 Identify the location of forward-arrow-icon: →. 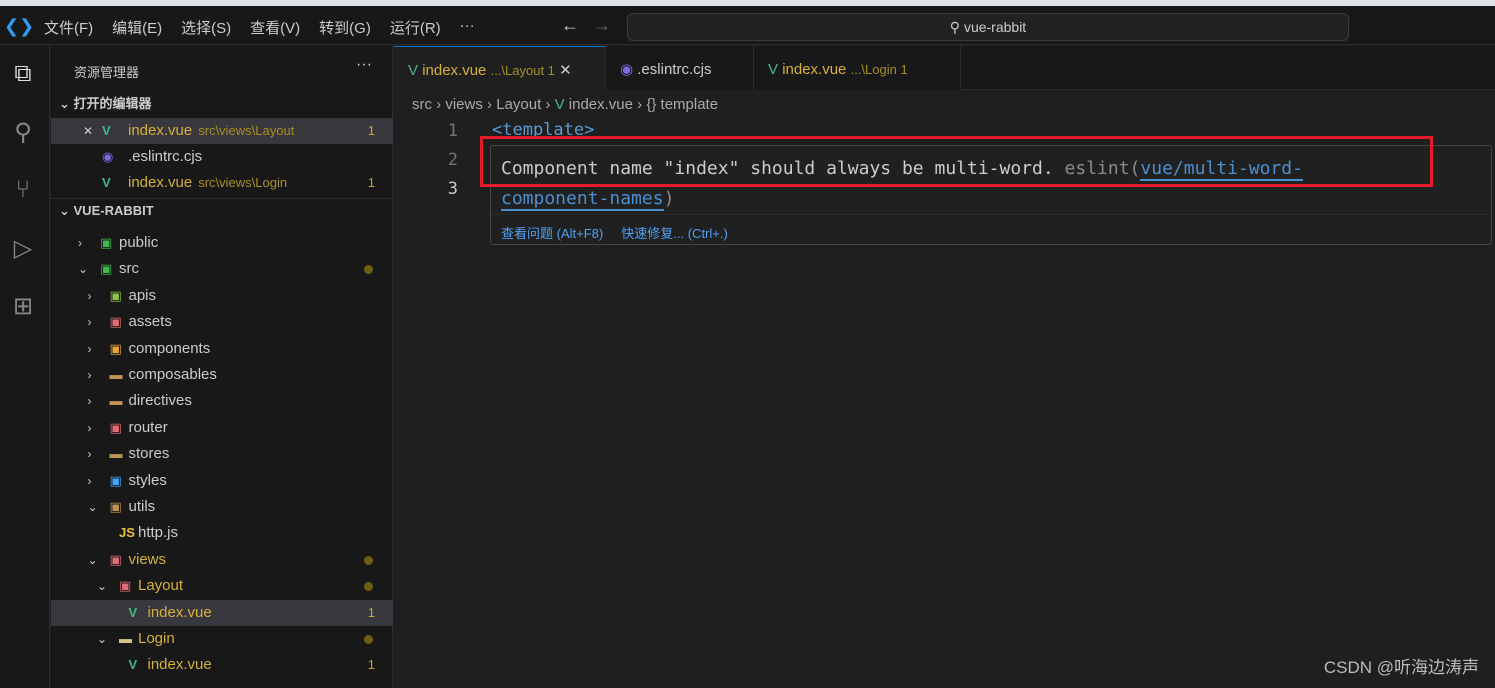
(602, 25).